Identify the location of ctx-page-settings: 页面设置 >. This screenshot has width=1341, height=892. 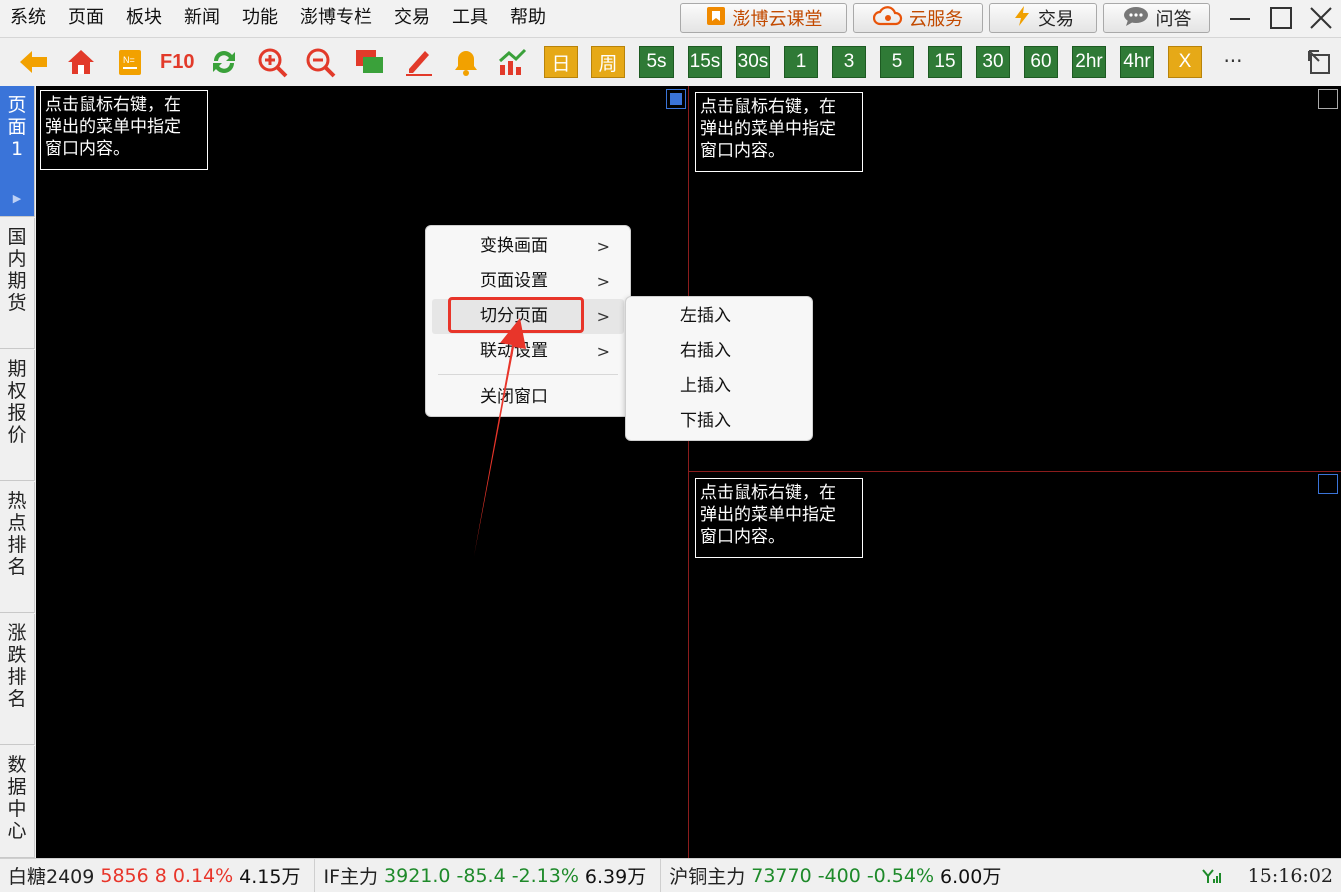
(528, 281).